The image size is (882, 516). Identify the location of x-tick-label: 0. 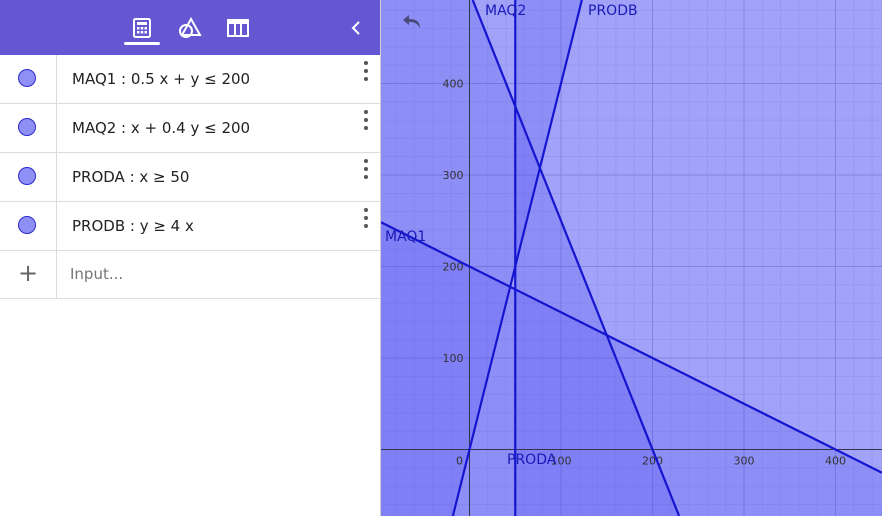
(459, 461).